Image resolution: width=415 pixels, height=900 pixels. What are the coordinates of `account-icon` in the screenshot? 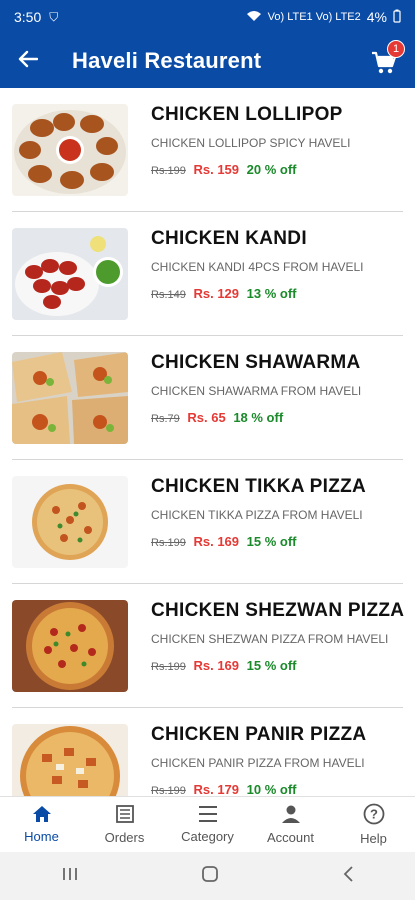 It's located at (291, 815).